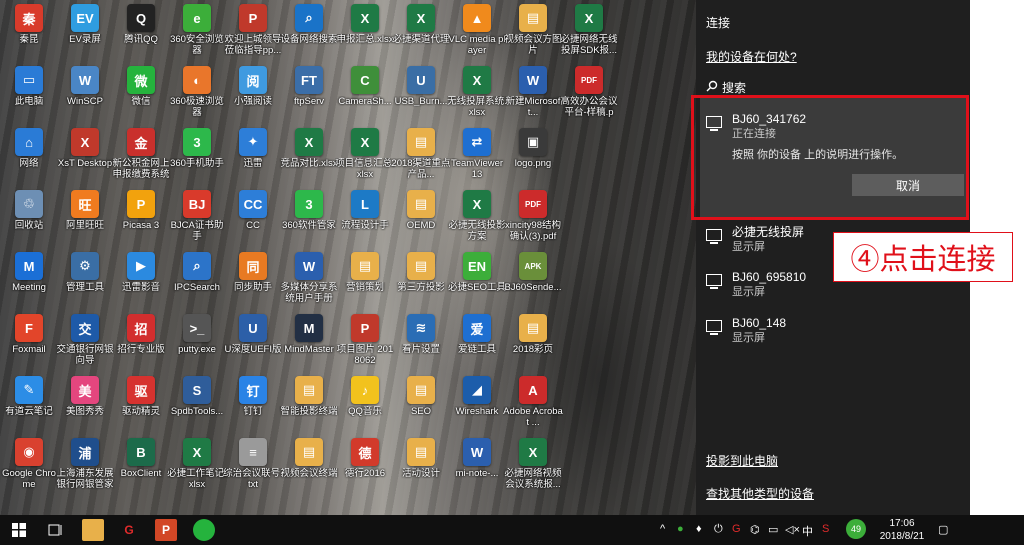  I want to click on device-item: 必捷无线投屏 显示屏, so click(755, 240).